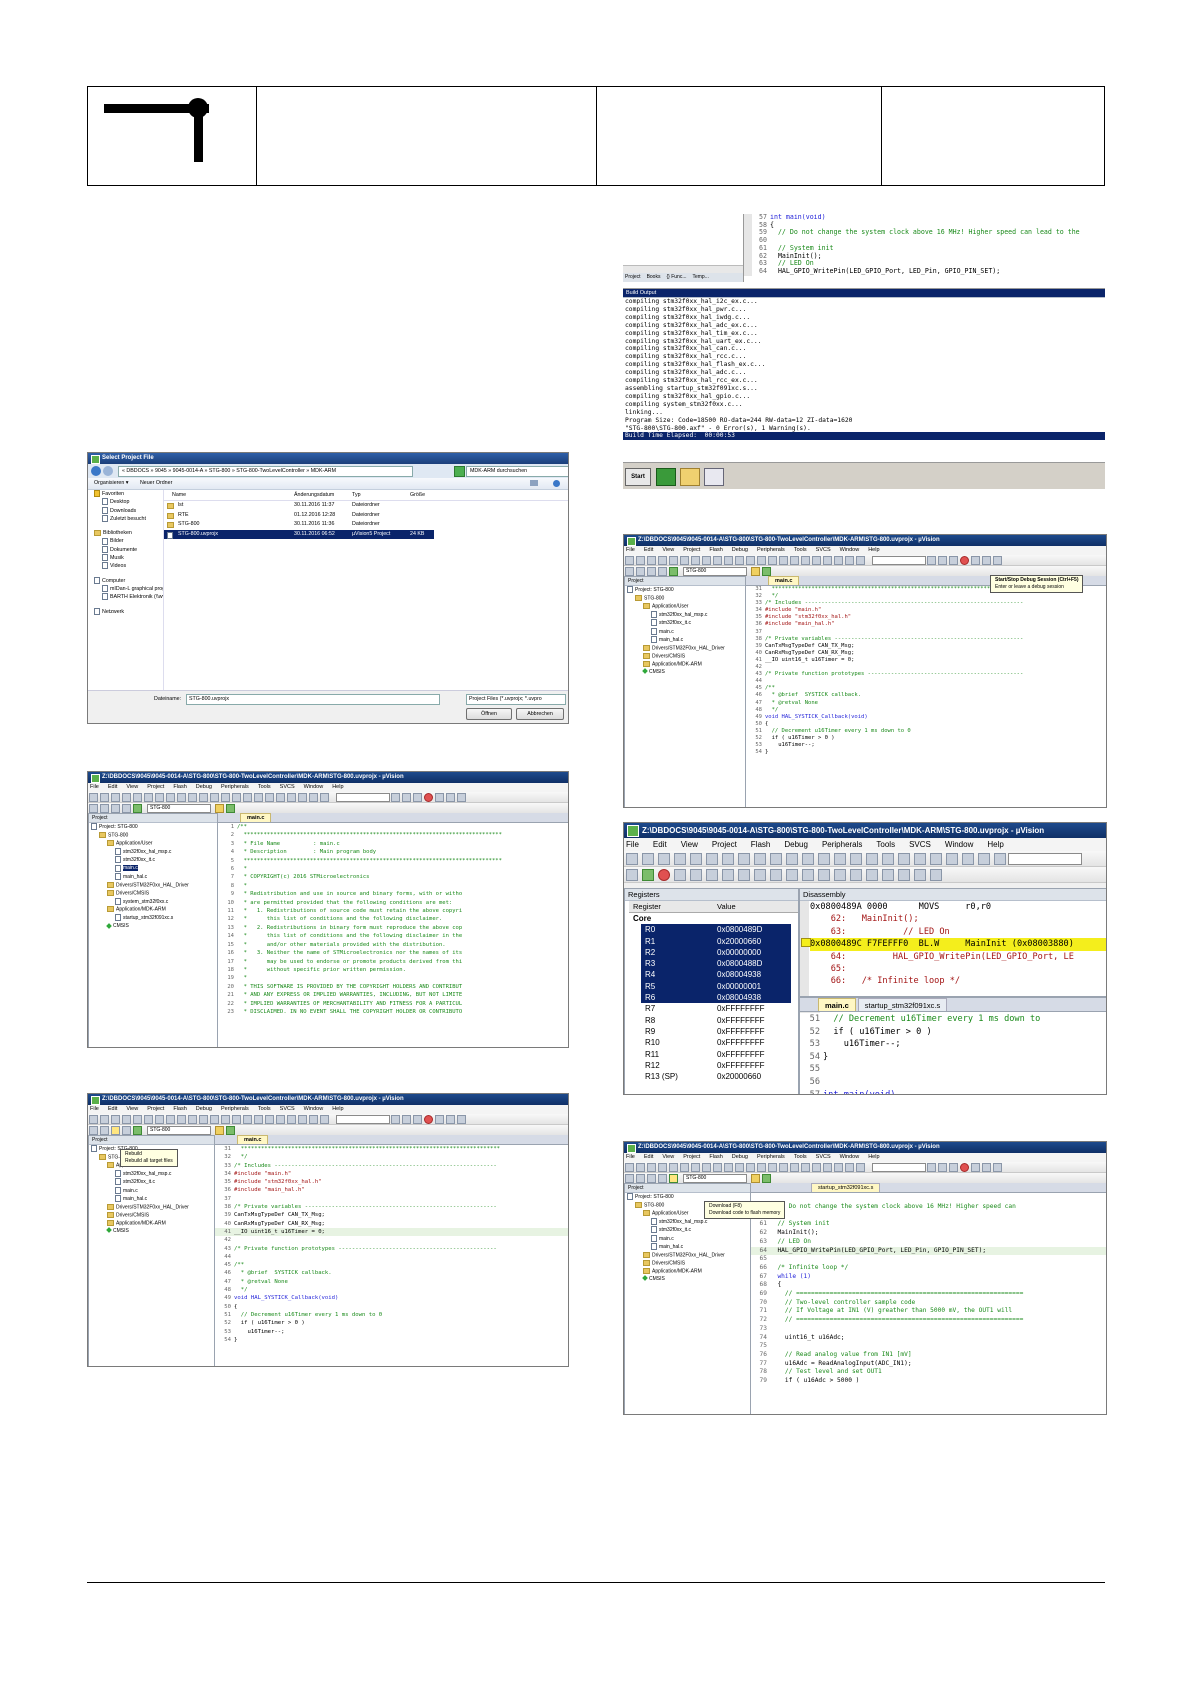 The image size is (1192, 1685). What do you see at coordinates (716, 964) in the screenshot?
I see `register-row: R3 0x0800488D` at bounding box center [716, 964].